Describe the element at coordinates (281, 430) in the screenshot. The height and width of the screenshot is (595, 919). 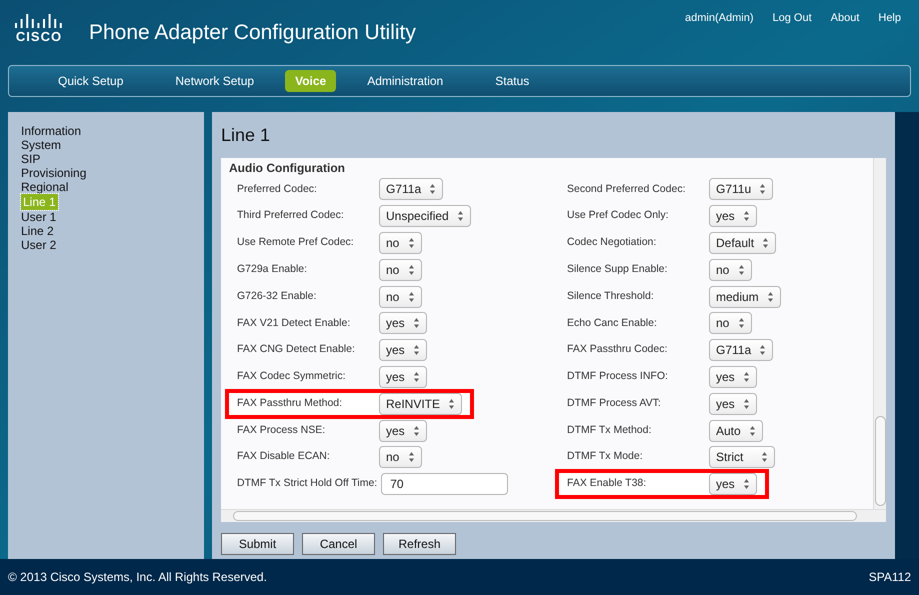
I see `field-label: FAX Process NSE:` at that location.